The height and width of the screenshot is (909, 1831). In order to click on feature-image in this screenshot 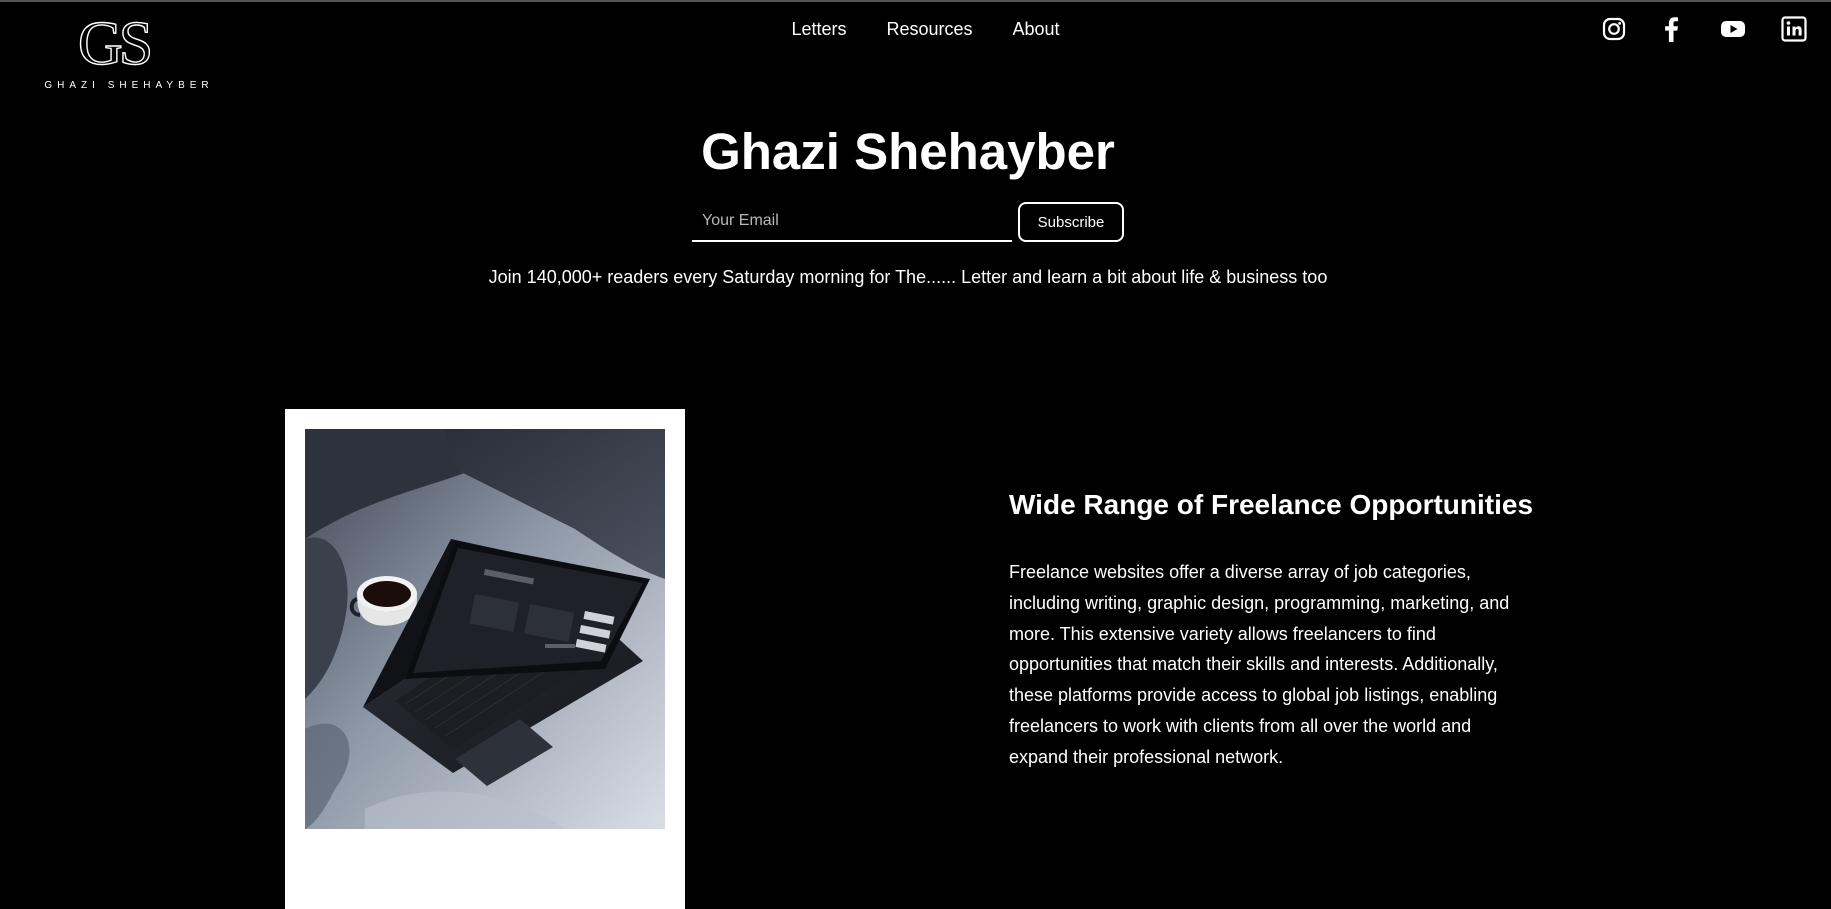, I will do `click(485, 629)`.